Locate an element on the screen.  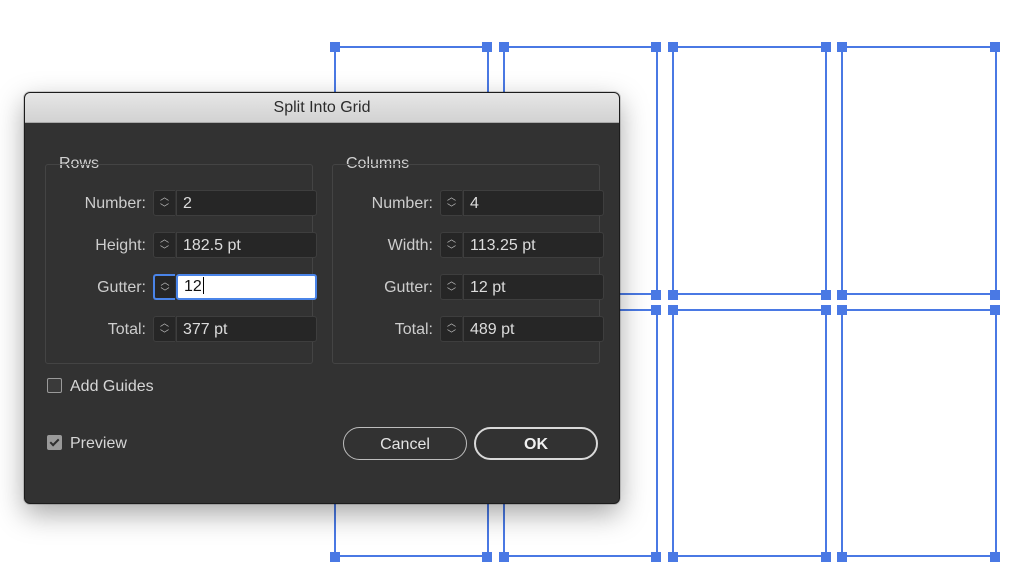
rows-number-row: Number: ︿ ﹀ 2 is located at coordinates (181, 204).